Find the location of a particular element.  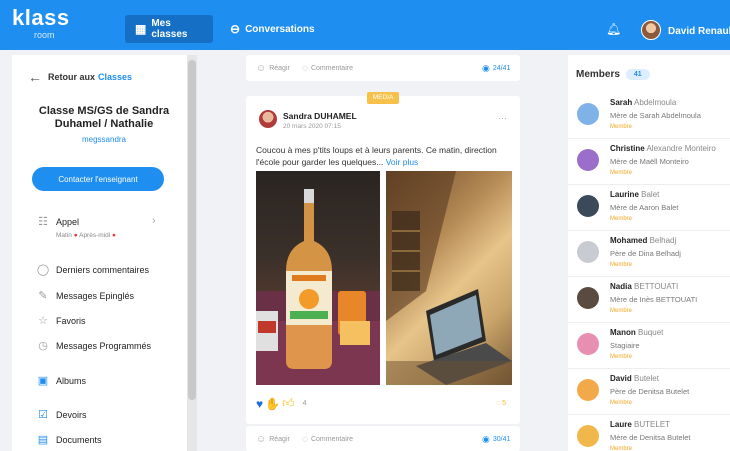

appel-status: Matin ● Après-midi ● is located at coordinates (86, 235).